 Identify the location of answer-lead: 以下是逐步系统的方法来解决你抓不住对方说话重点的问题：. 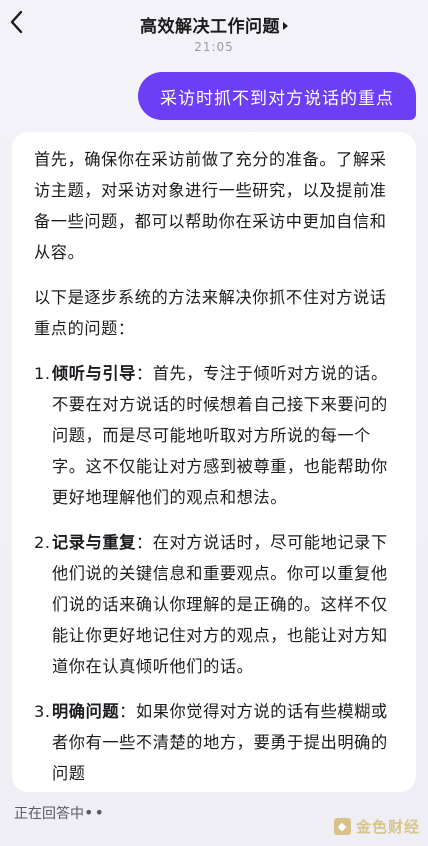
(210, 313).